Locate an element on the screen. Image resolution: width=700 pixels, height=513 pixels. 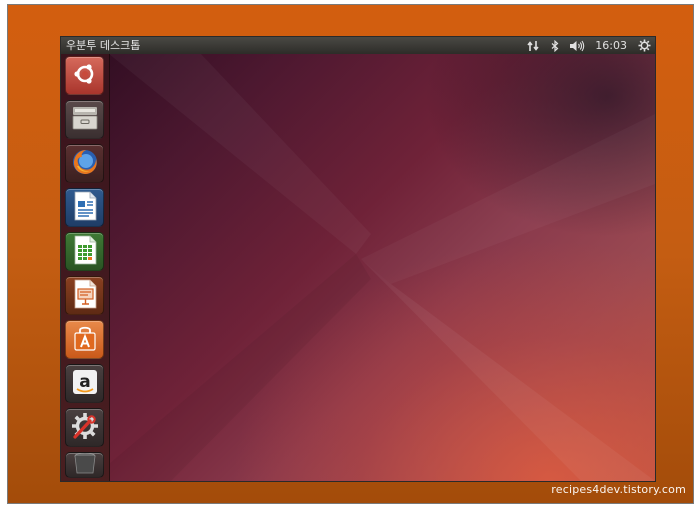
impress-presentation-icon is located at coordinates (85, 296).